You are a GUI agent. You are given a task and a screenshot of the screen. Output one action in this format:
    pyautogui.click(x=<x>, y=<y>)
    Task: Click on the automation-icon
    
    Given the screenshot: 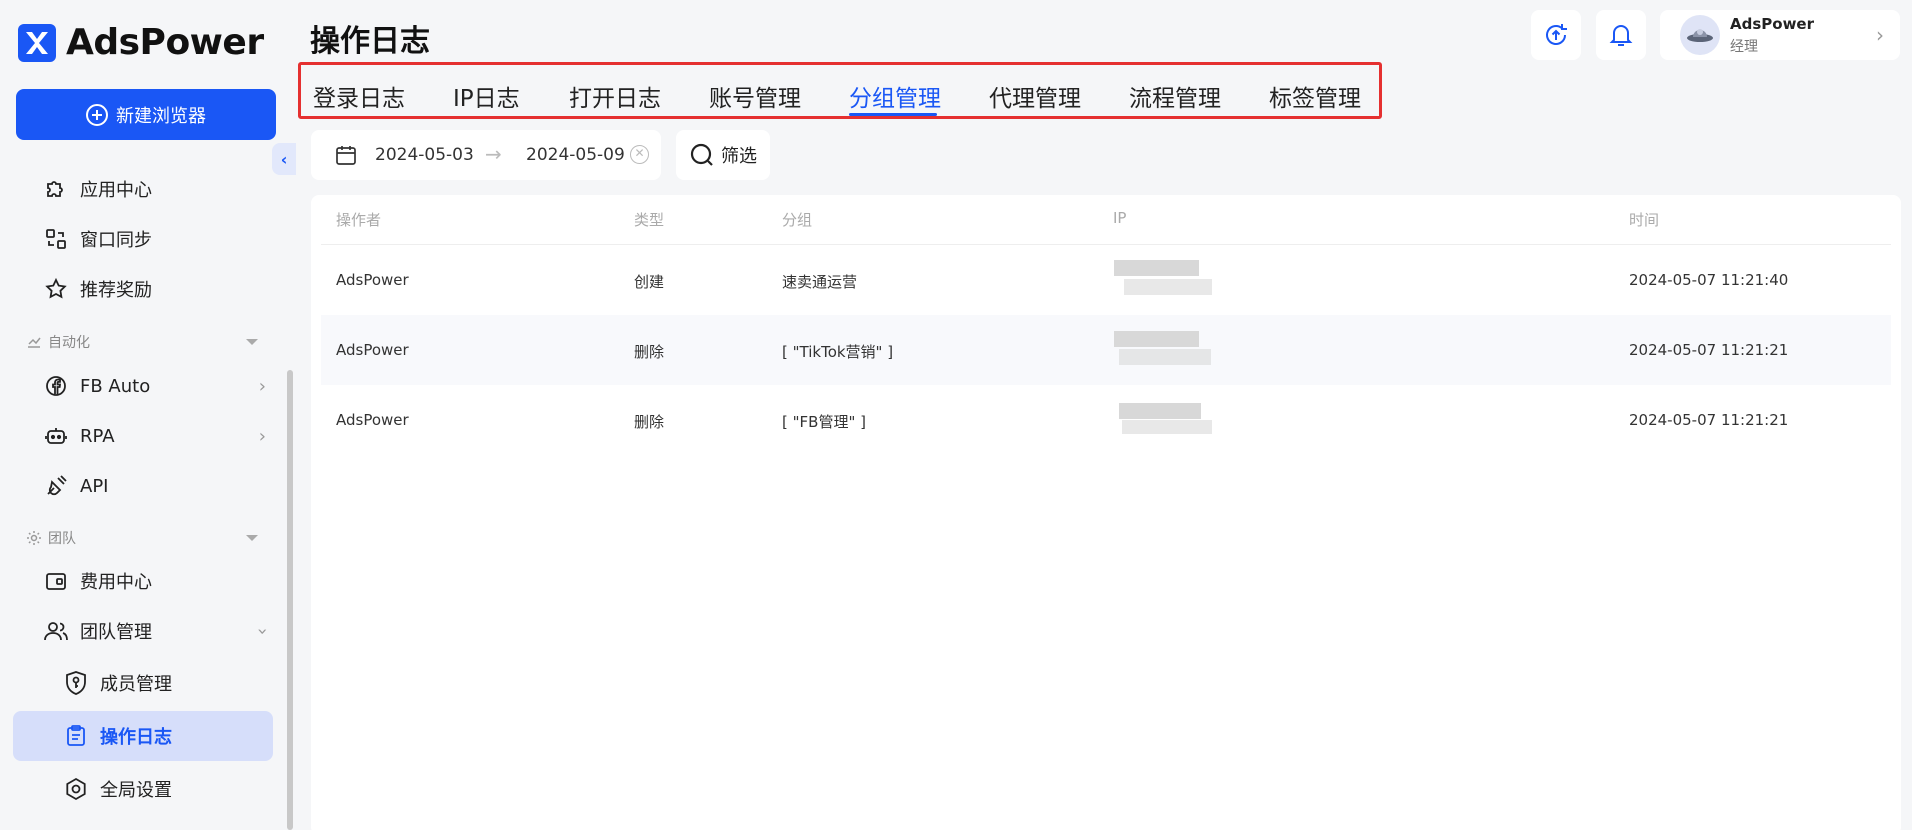 What is the action you would take?
    pyautogui.click(x=34, y=342)
    